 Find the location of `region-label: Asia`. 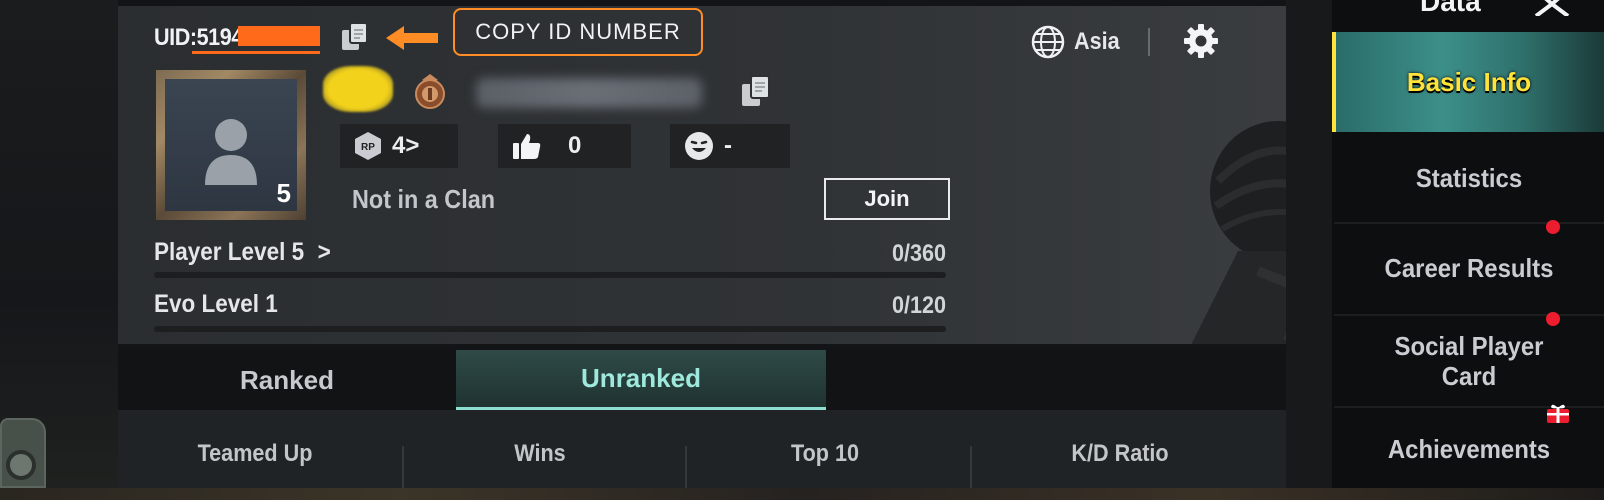

region-label: Asia is located at coordinates (1097, 42).